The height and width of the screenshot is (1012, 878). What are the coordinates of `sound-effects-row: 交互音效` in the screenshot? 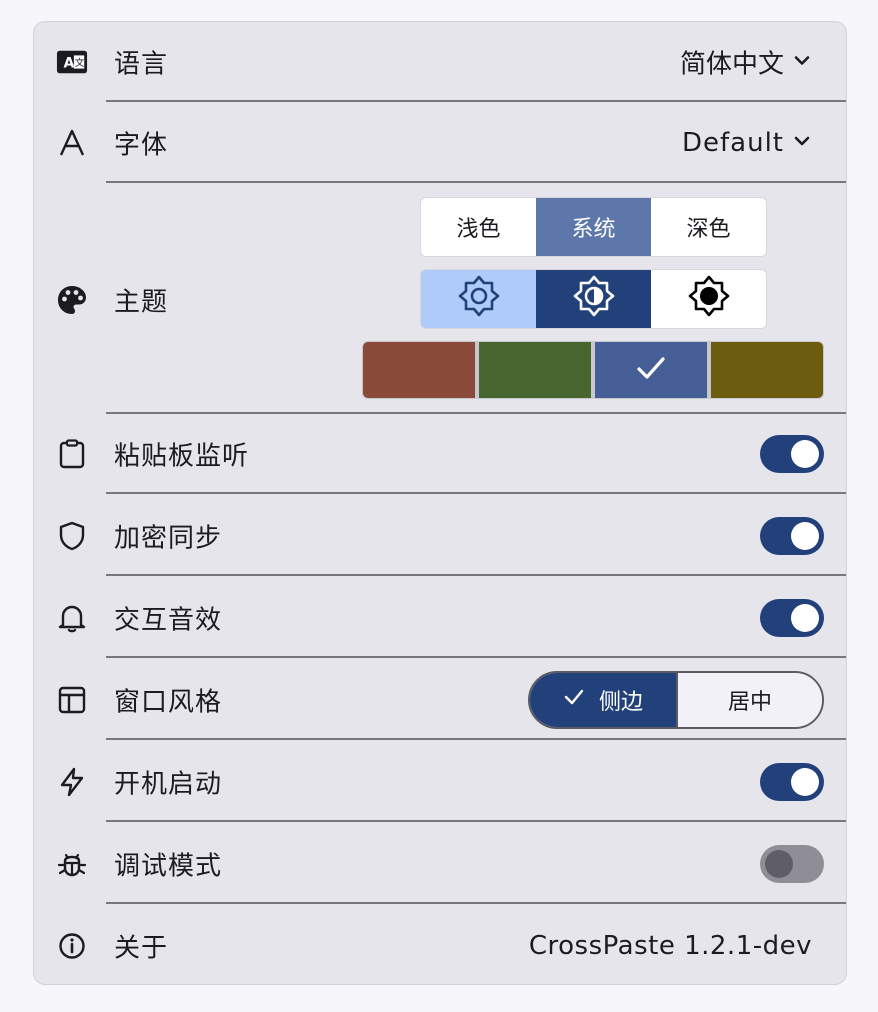 It's located at (440, 618).